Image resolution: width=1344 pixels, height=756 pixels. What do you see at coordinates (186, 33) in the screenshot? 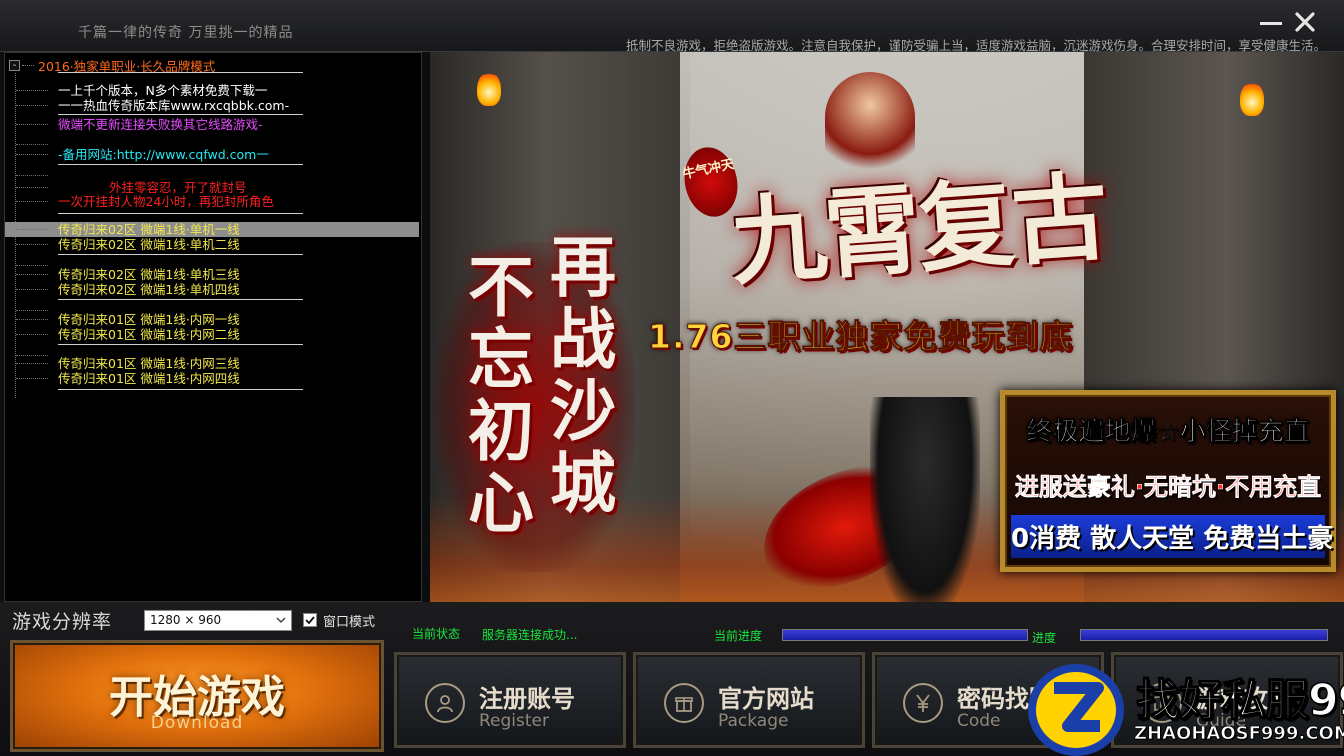
I see `window-title: 千篇一律的传奇 万里挑一的精品` at bounding box center [186, 33].